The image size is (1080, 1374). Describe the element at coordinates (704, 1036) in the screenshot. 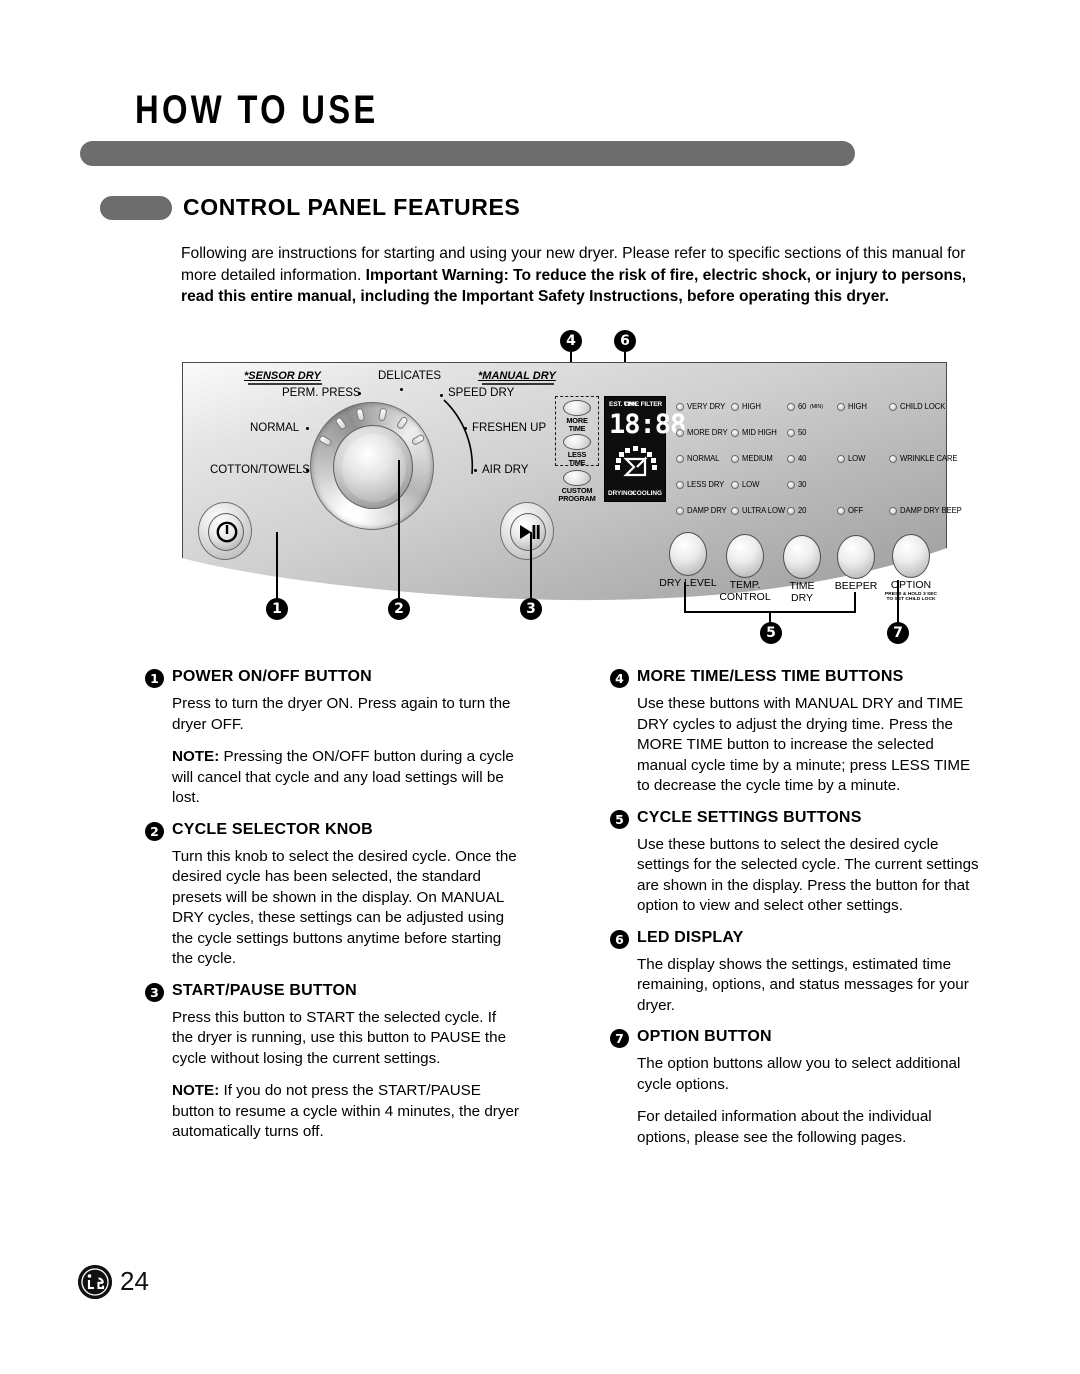

I see `description-title: OPTION BUTTON` at that location.